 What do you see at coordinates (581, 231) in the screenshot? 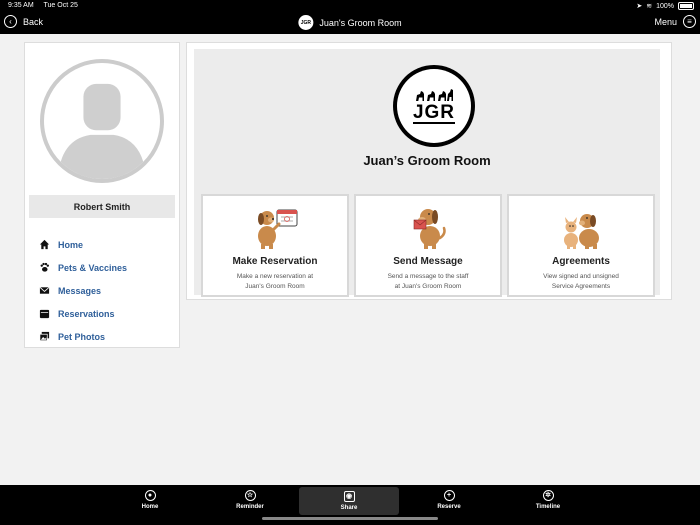
I see `two-dogs-icon` at bounding box center [581, 231].